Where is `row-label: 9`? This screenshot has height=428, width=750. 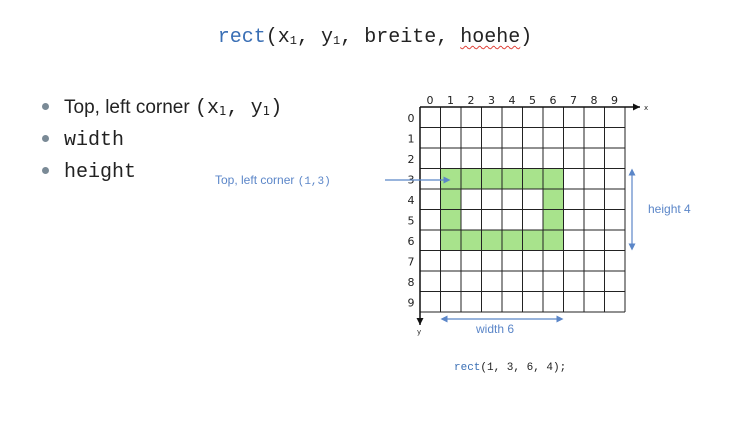
row-label: 9 is located at coordinates (411, 303).